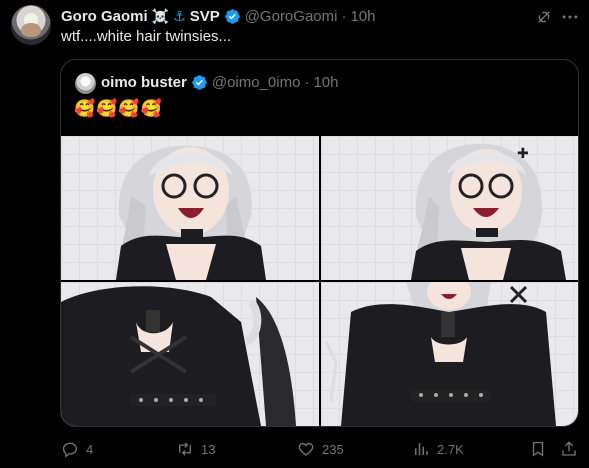  Describe the element at coordinates (185, 449) in the screenshot. I see `repost-icon` at that location.